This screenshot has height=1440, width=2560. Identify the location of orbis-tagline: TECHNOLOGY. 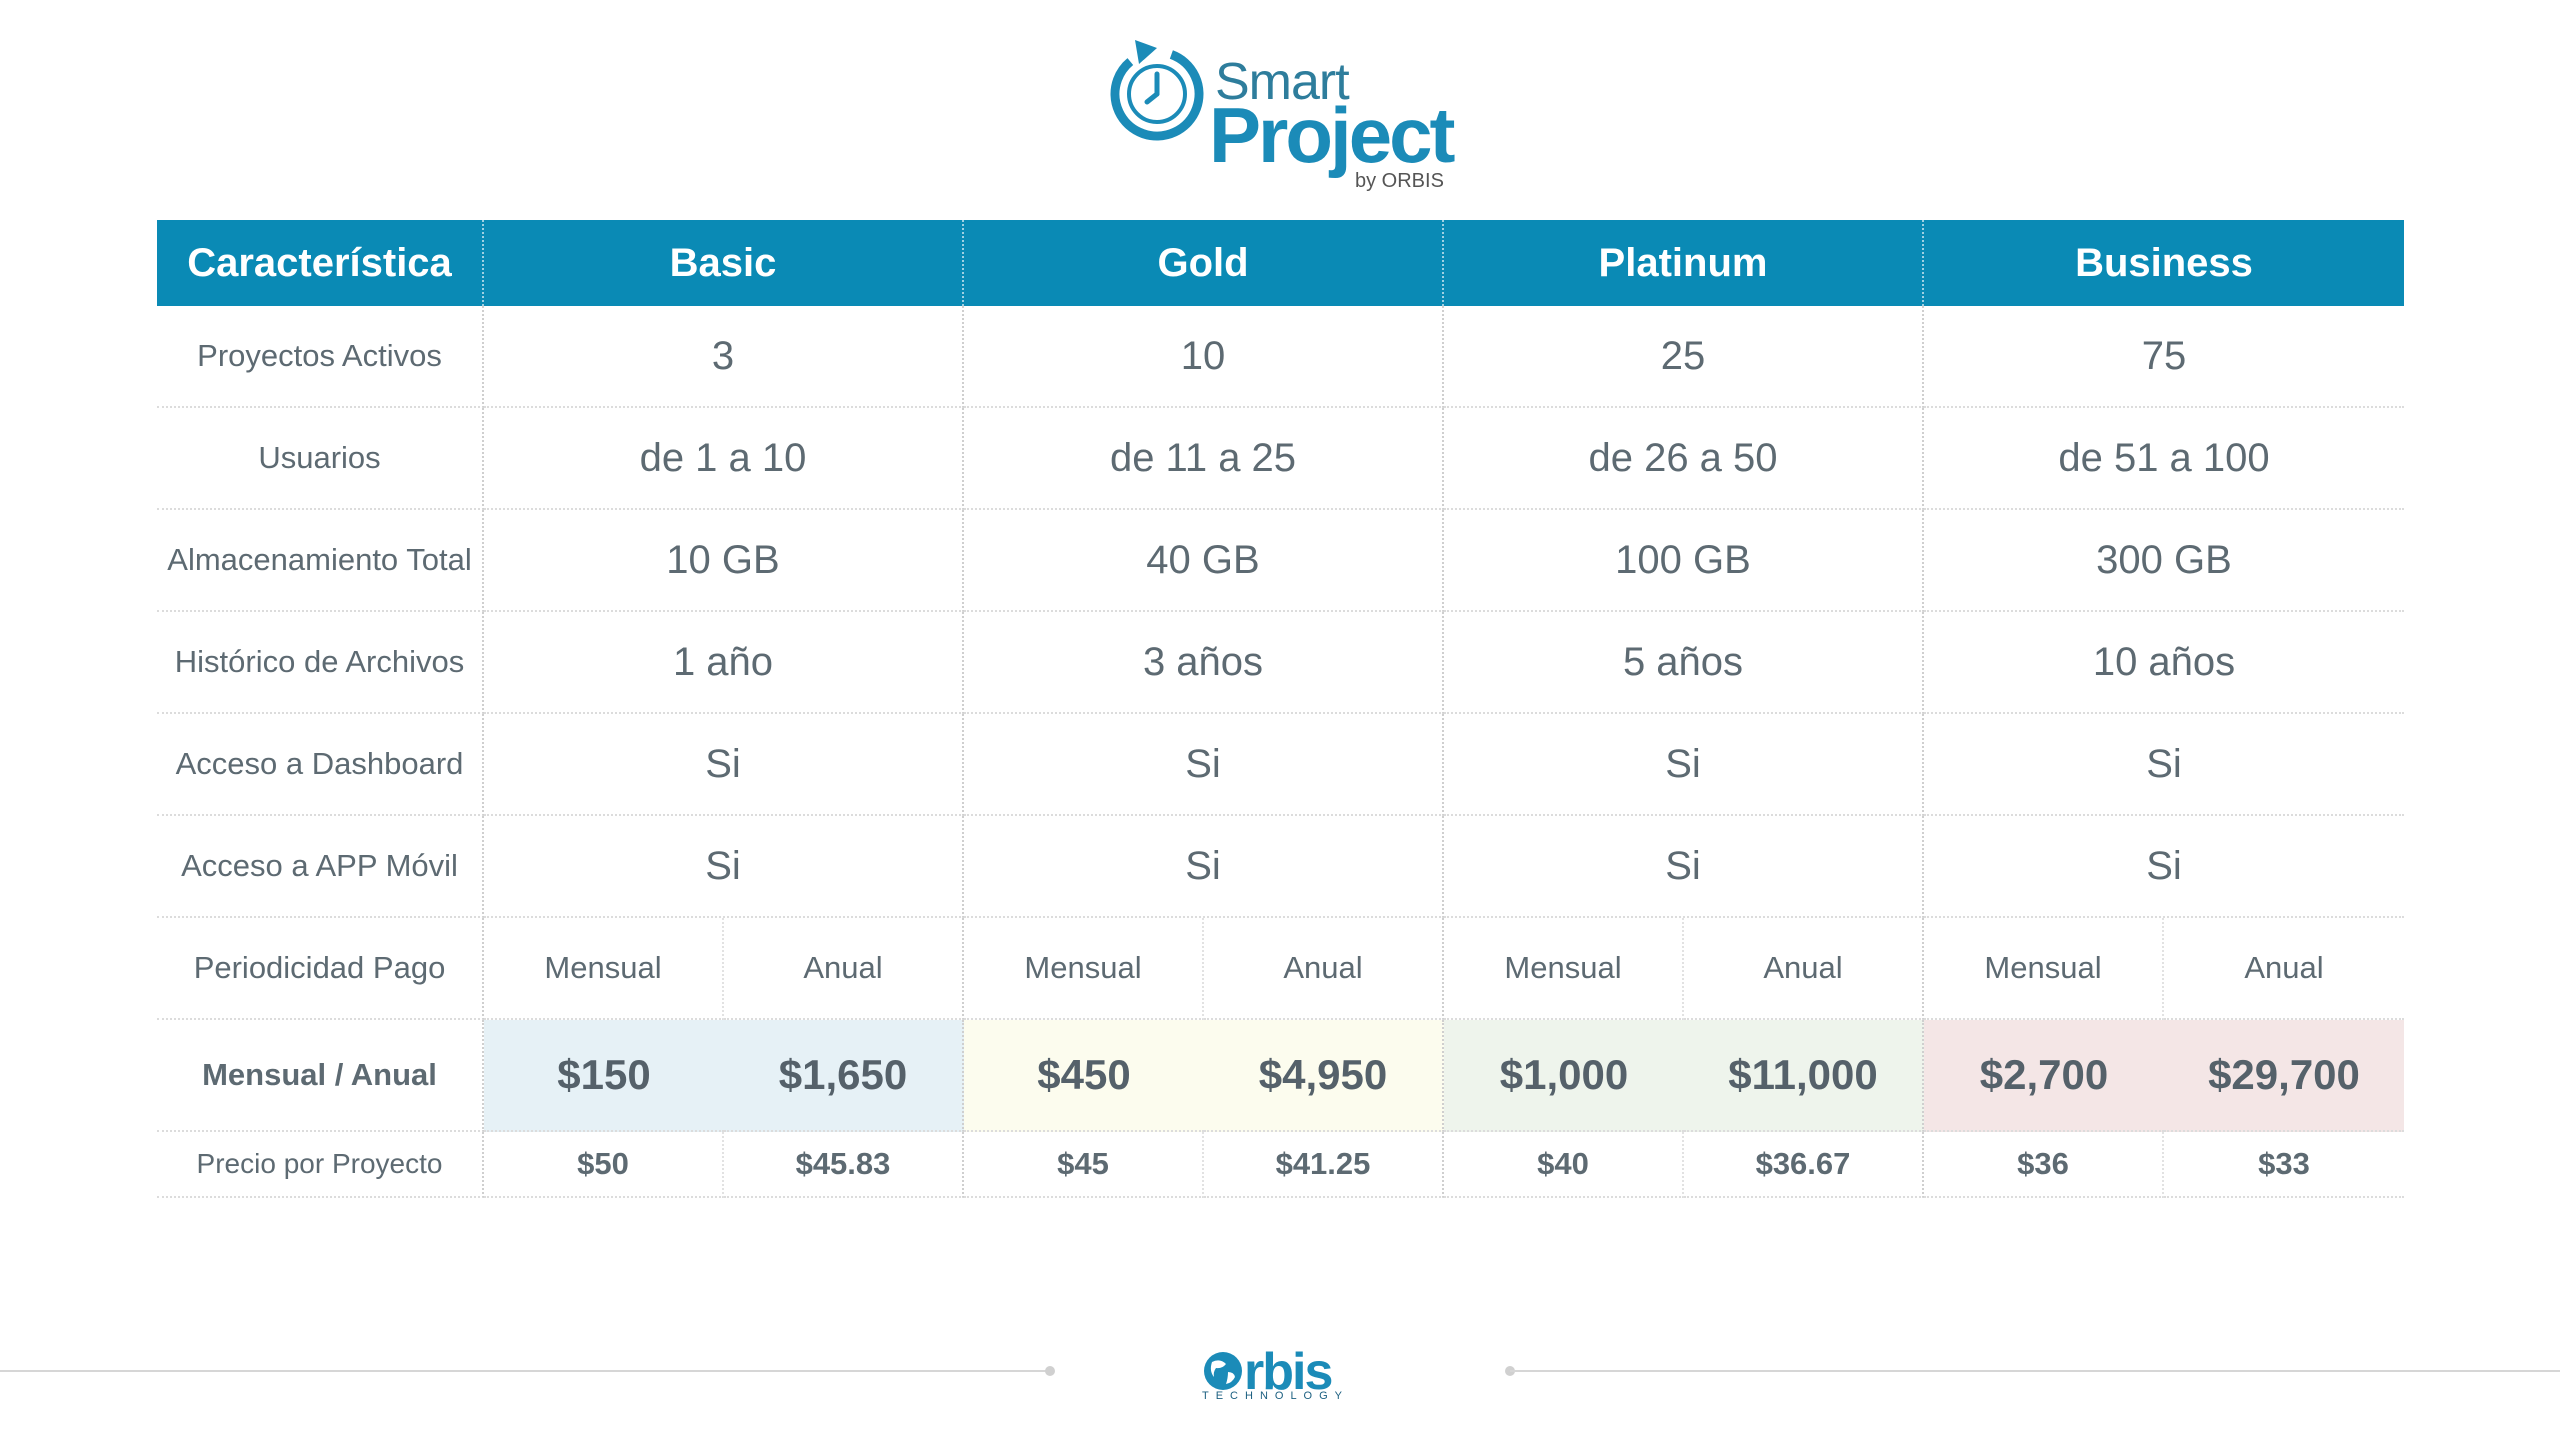
(1276, 1396).